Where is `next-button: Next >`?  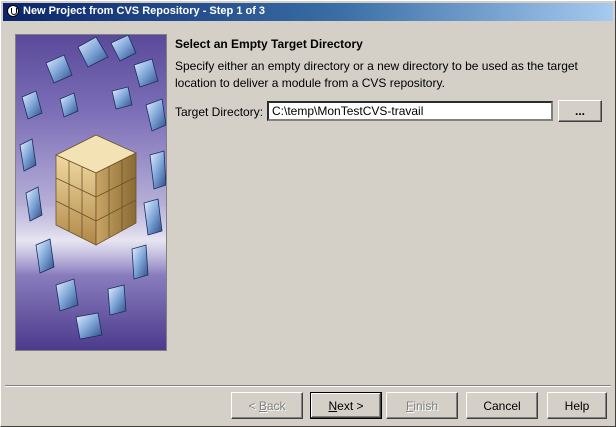
next-button: Next > is located at coordinates (346, 405).